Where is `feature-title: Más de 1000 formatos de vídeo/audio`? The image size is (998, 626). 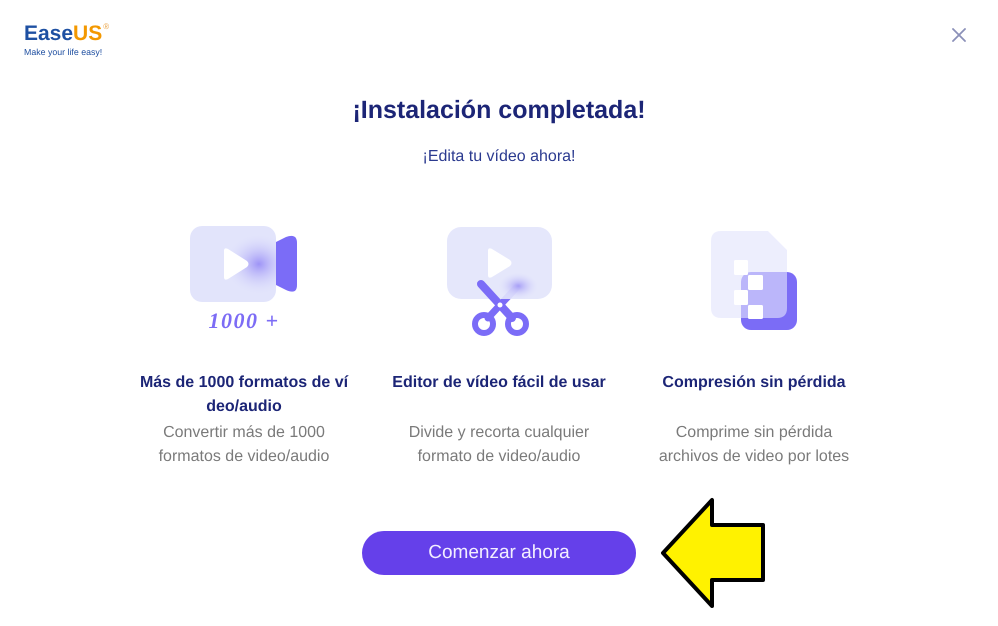
feature-title: Más de 1000 formatos de vídeo/audio is located at coordinates (244, 395).